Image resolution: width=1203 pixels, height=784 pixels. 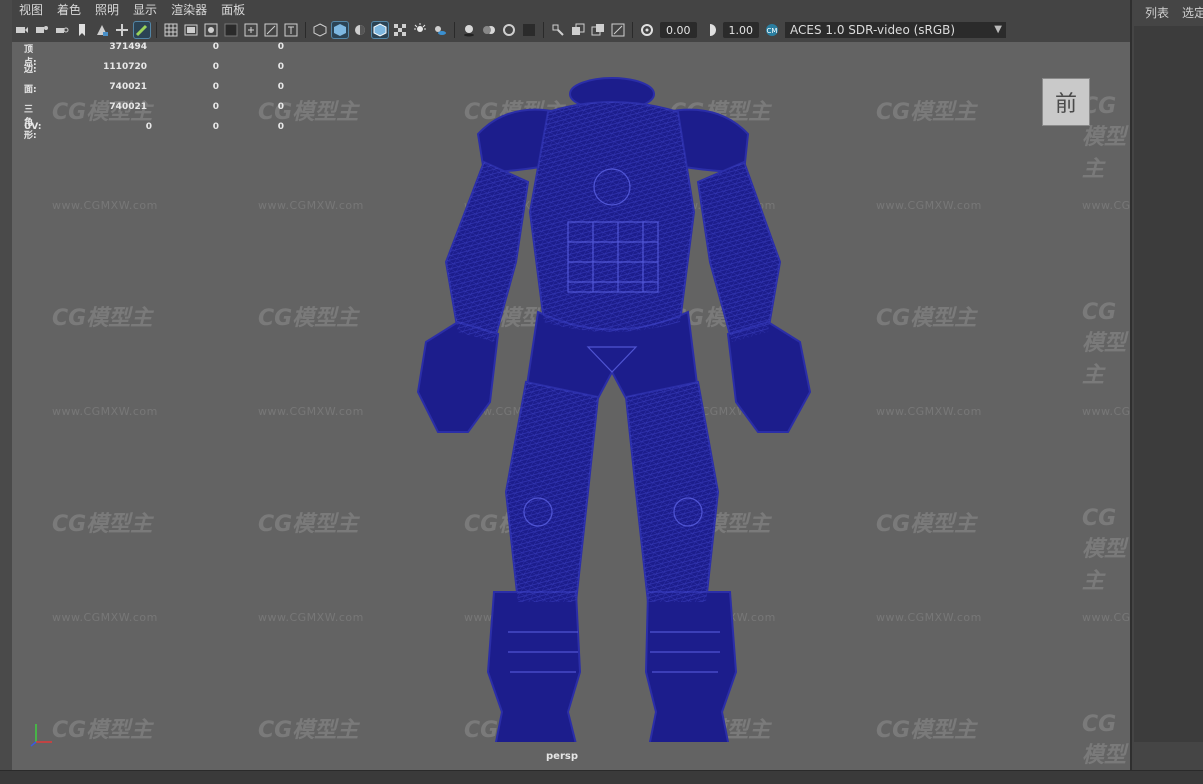 I want to click on view-cube: 前, so click(x=1066, y=102).